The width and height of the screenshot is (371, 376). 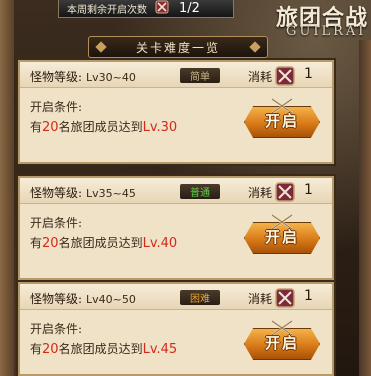 I want to click on monster-level-range: Lv35~45, so click(x=111, y=193).